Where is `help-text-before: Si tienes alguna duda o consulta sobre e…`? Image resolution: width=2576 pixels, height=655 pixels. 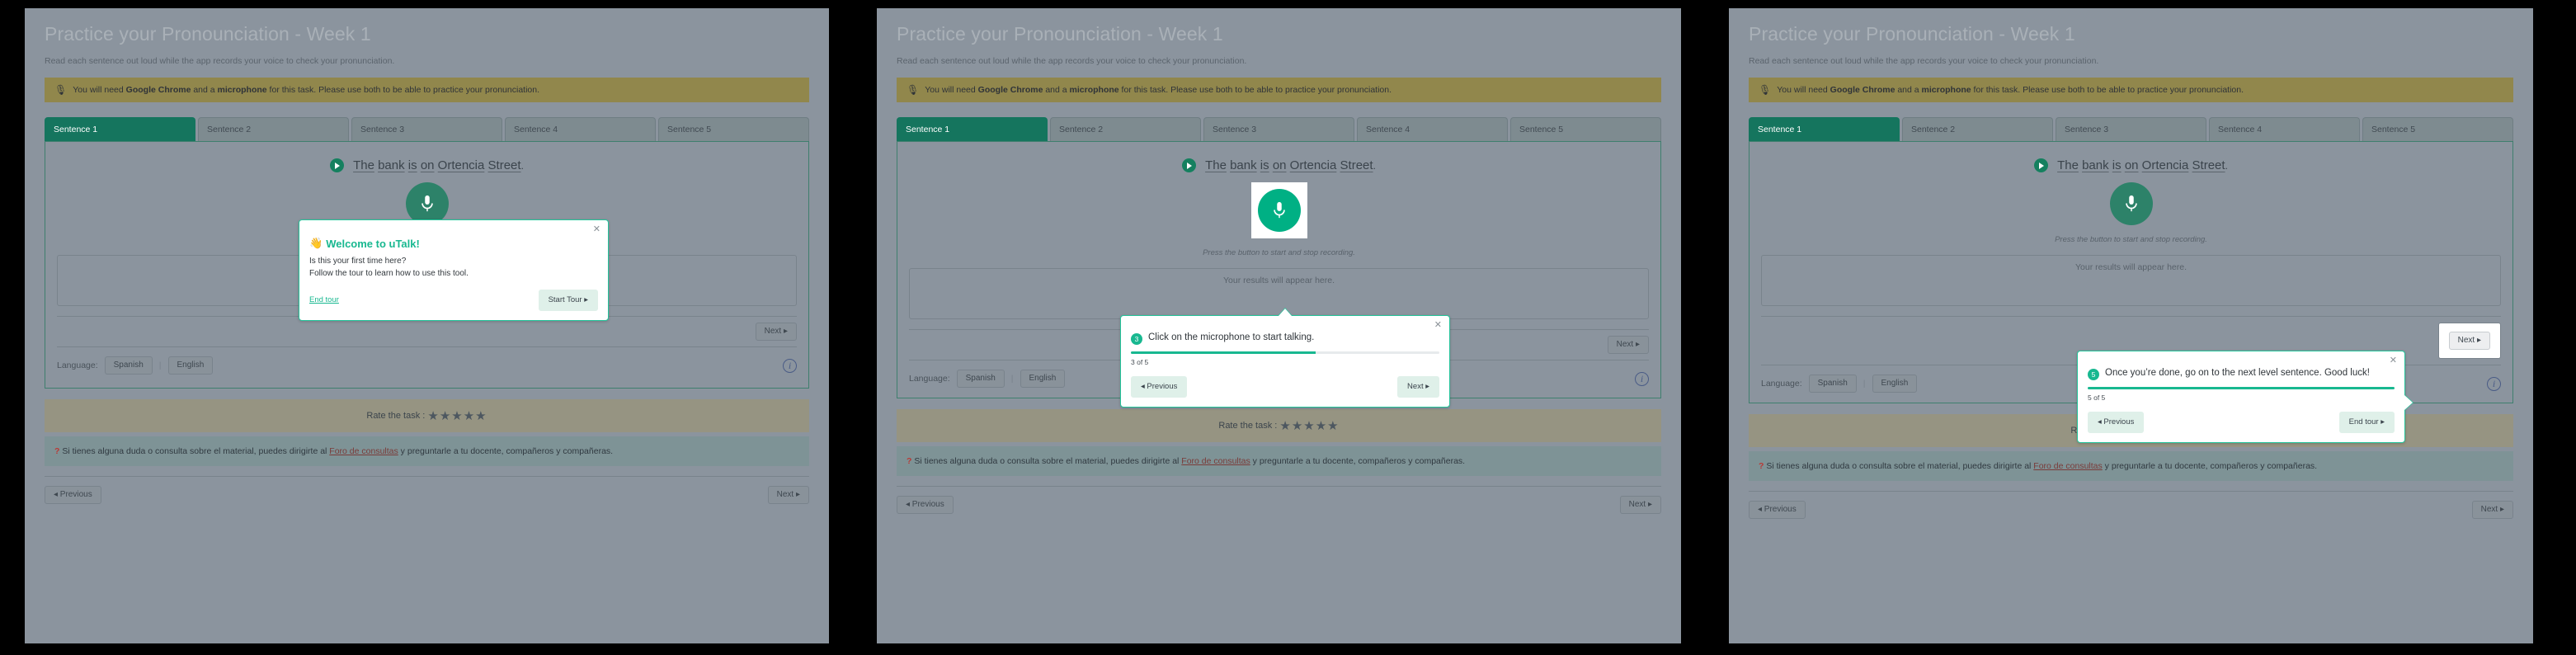
help-text-before: Si tienes alguna duda o consulta sobre e… is located at coordinates (1899, 466).